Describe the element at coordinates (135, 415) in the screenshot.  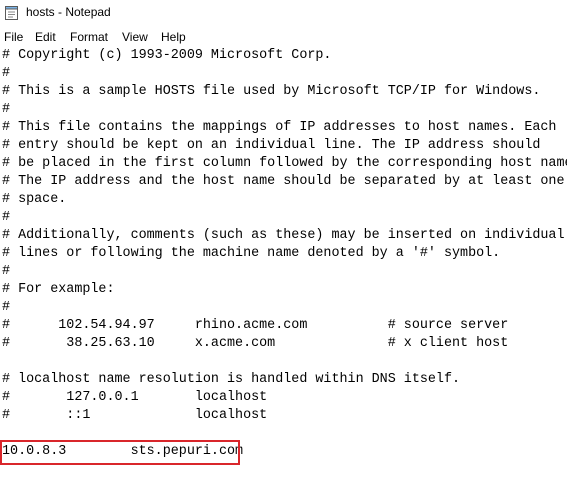
I see `editor-line: # ::1 localhost` at that location.